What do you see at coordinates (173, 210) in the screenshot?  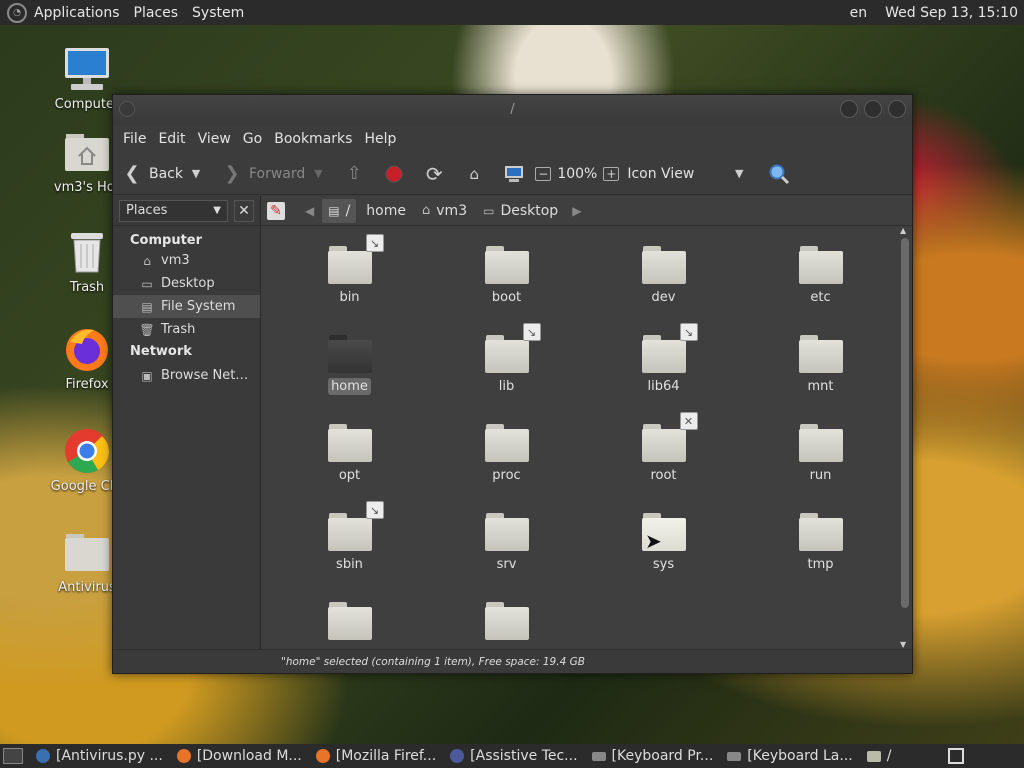 I see `sidebar-selector: Places ▼` at bounding box center [173, 210].